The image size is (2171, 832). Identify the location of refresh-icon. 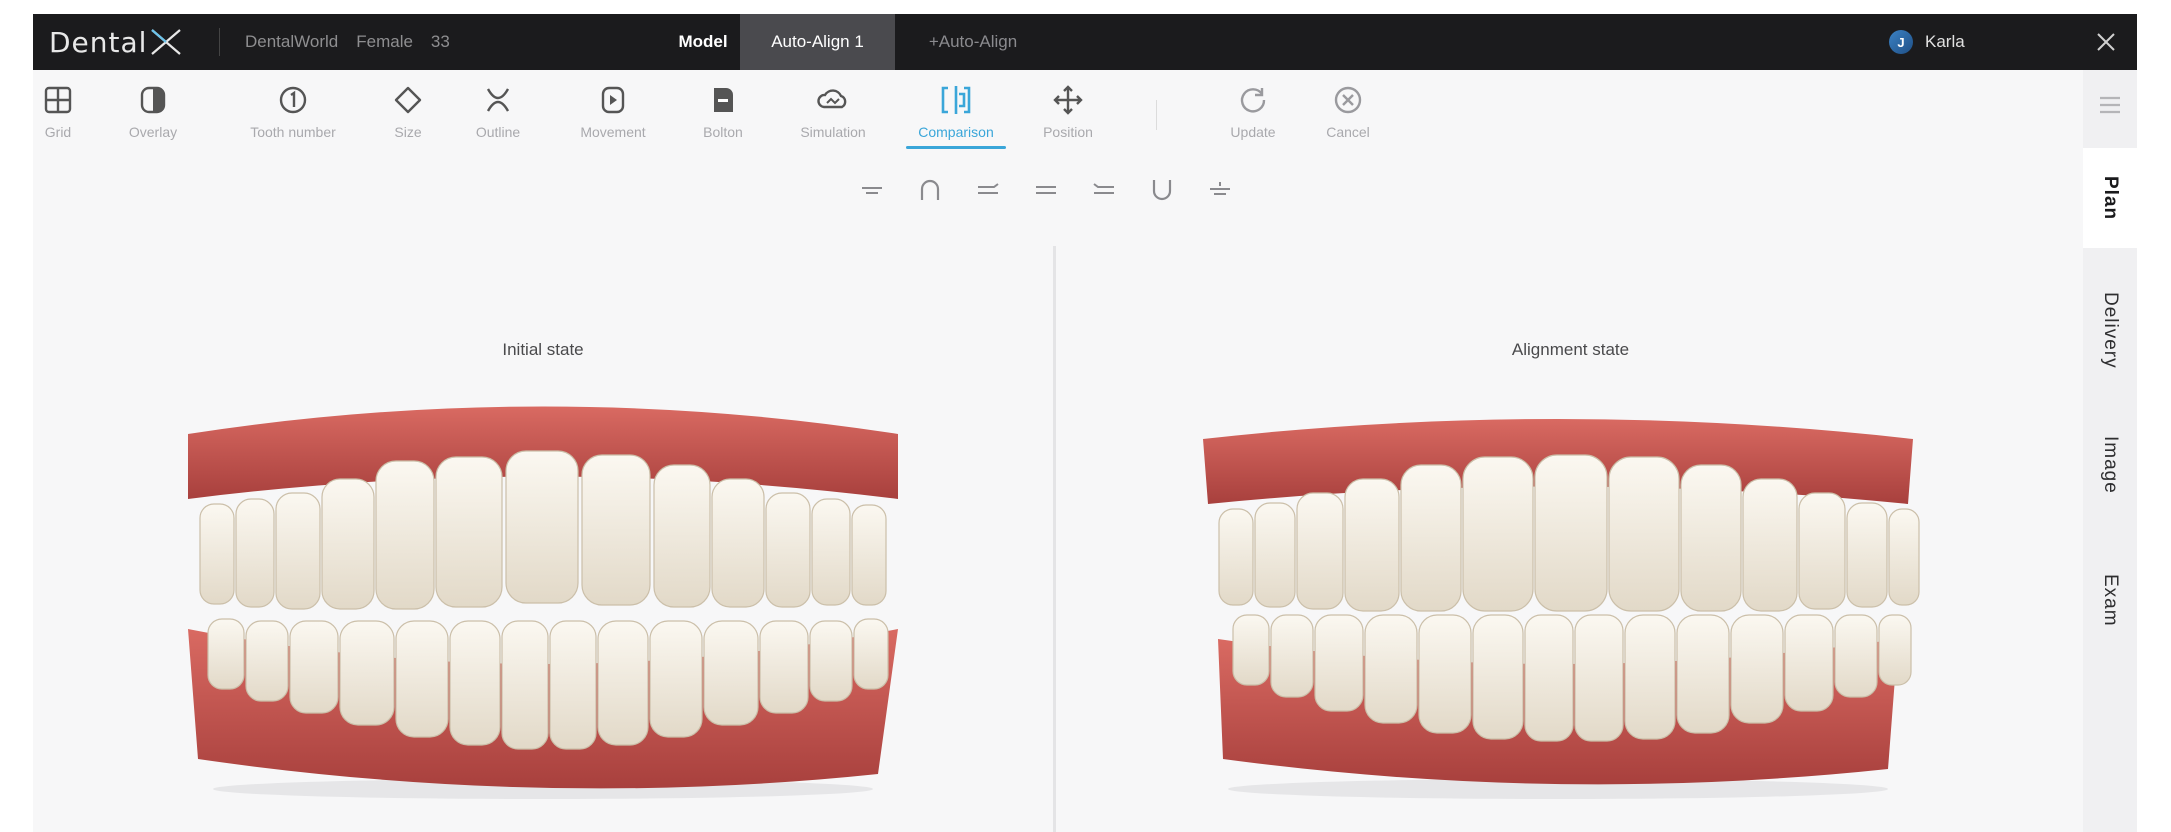
(1253, 100).